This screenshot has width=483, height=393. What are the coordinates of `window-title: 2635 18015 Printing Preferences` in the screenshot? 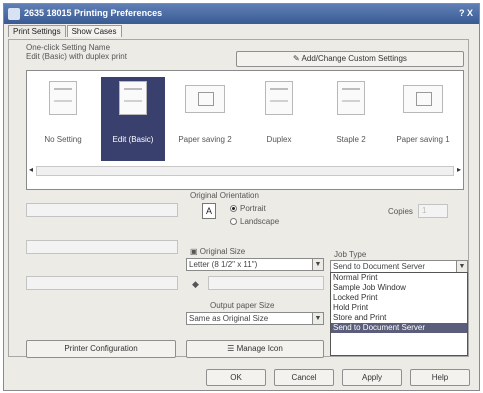 It's located at (93, 13).